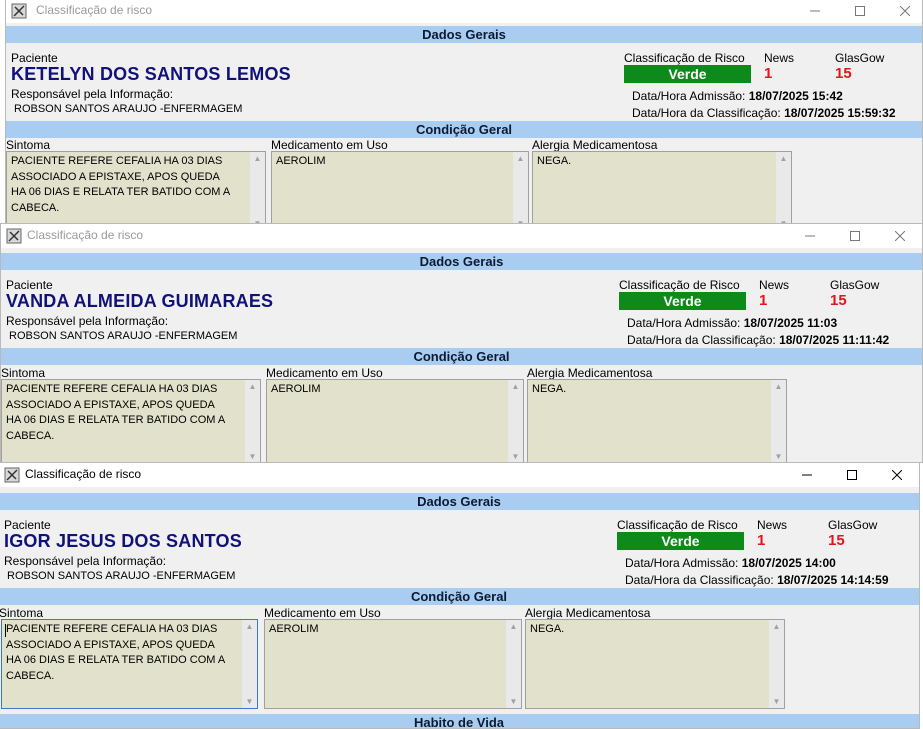  Describe the element at coordinates (123, 541) in the screenshot. I see `patient-name: IGOR JESUS DOS SANTOS` at that location.